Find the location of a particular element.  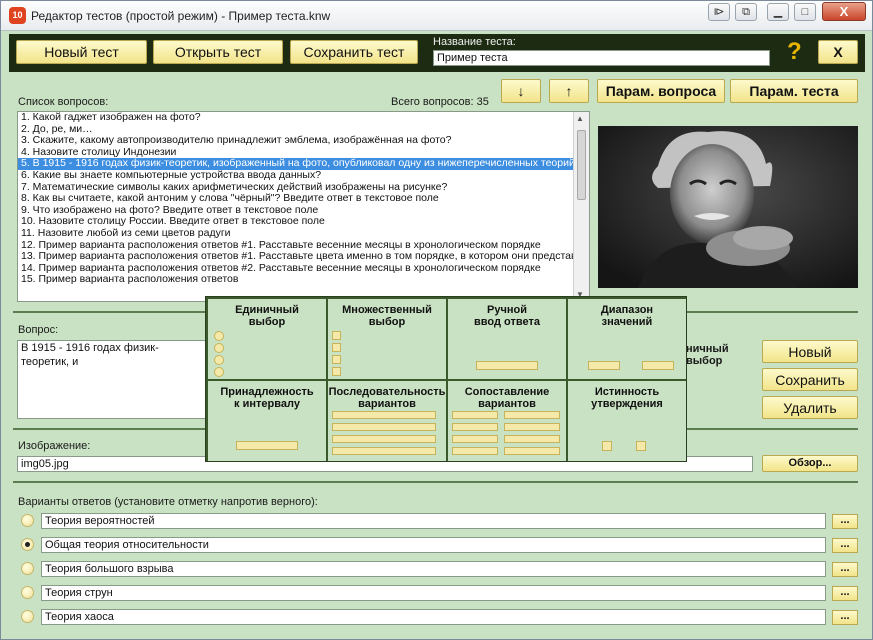

pin-icon: ⧉ is located at coordinates (746, 12).